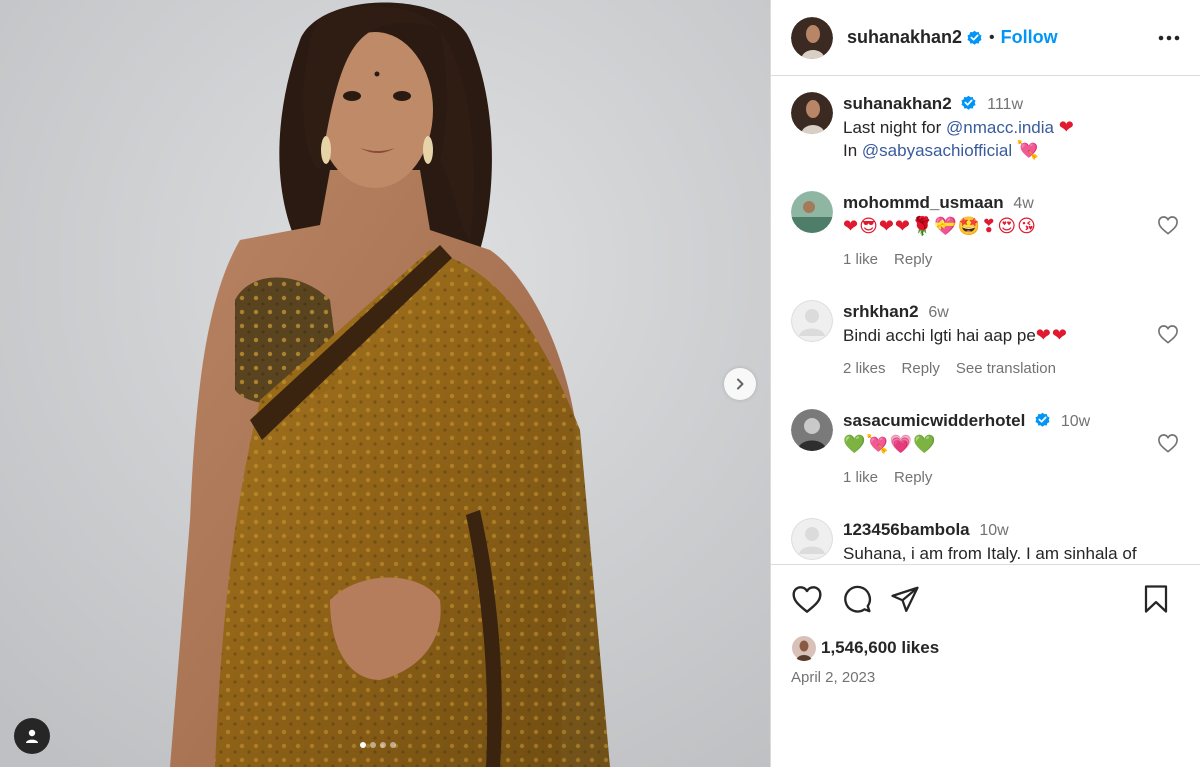  I want to click on post-date: April 2, 2023, so click(833, 677).